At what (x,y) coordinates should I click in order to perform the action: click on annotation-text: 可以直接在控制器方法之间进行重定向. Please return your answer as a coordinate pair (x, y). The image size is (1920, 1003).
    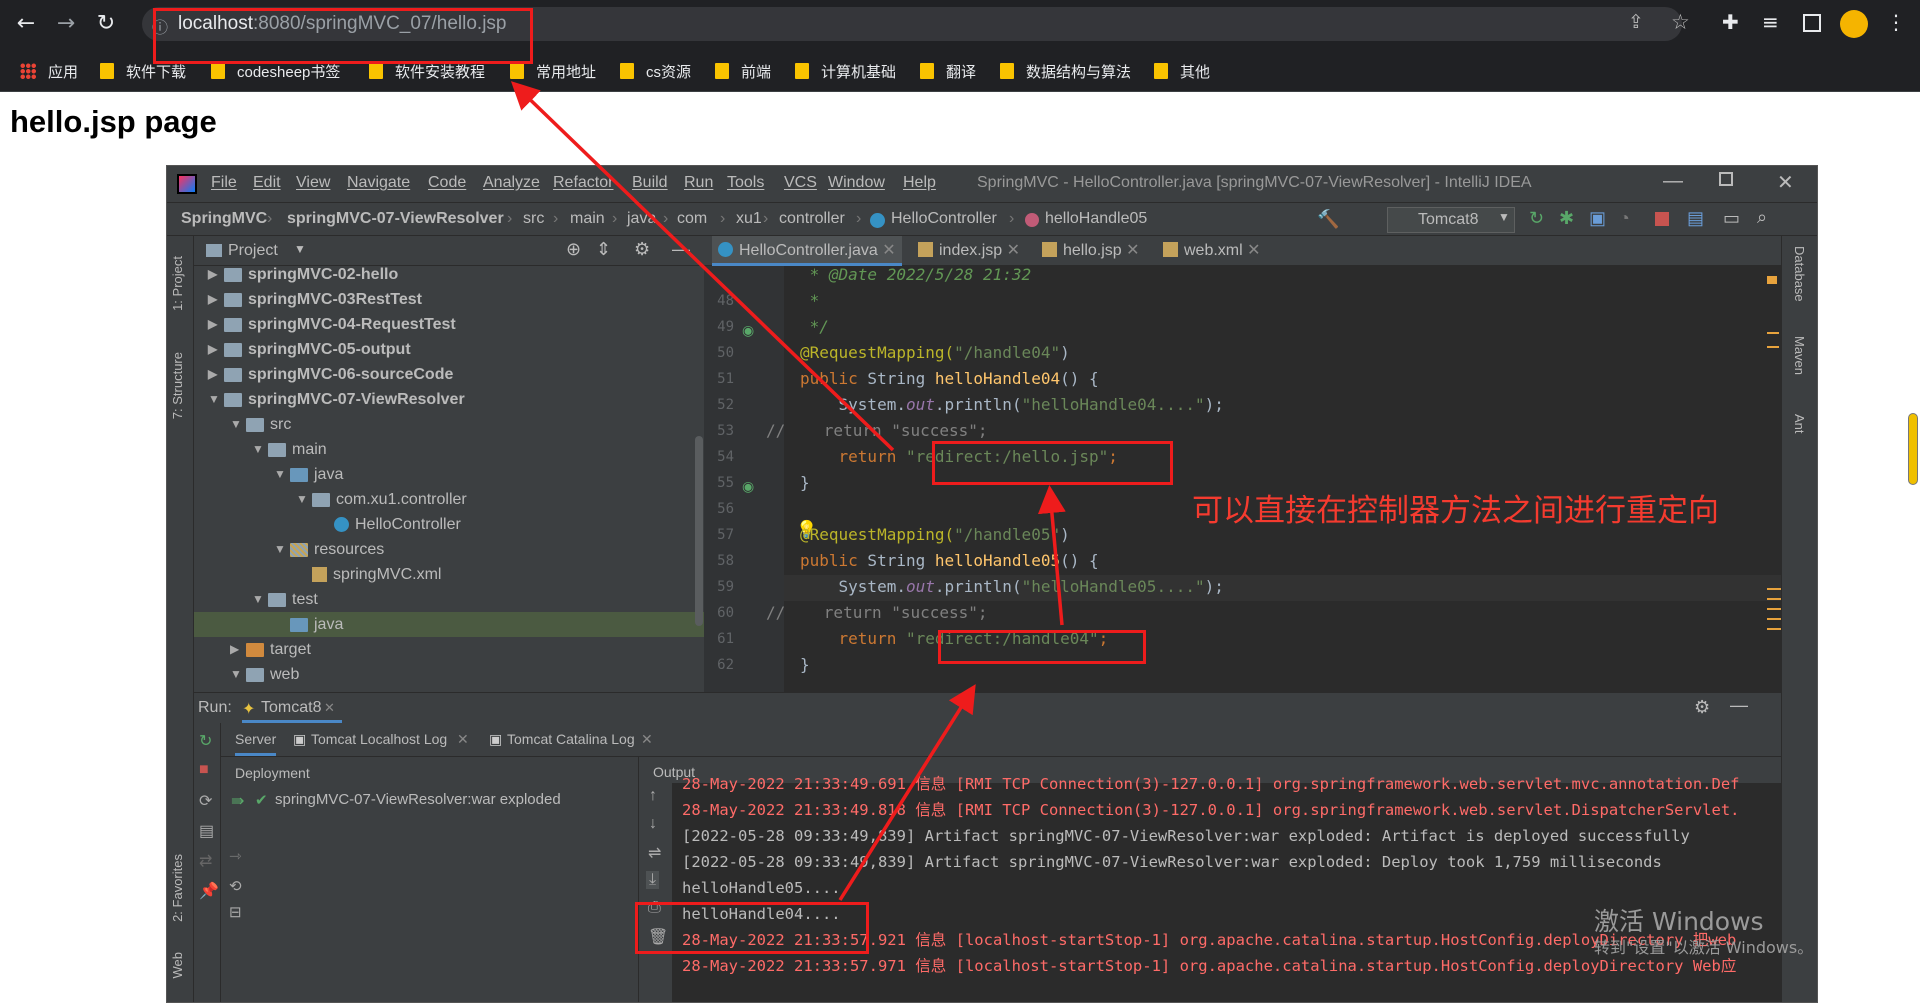
    Looking at the image, I should click on (1455, 511).